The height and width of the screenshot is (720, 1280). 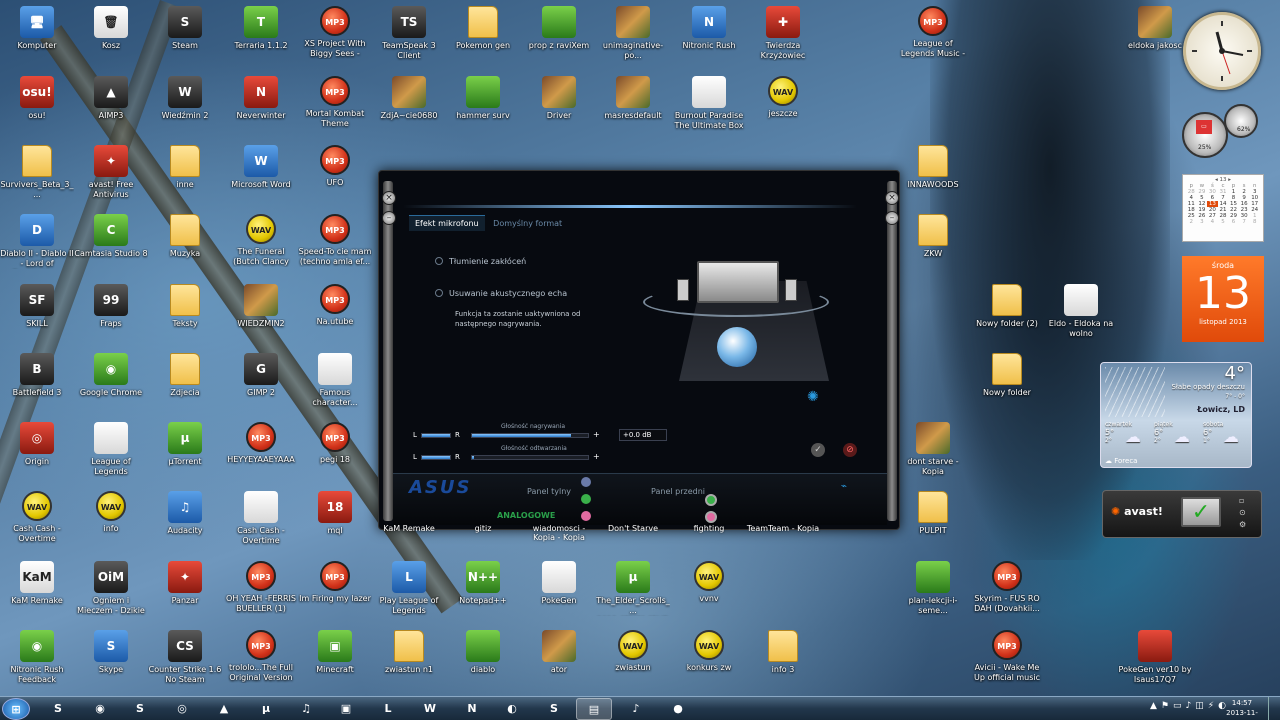 I want to click on desktop-icon: PokeGen ver10 by Isaus17Q7, so click(x=1155, y=662).